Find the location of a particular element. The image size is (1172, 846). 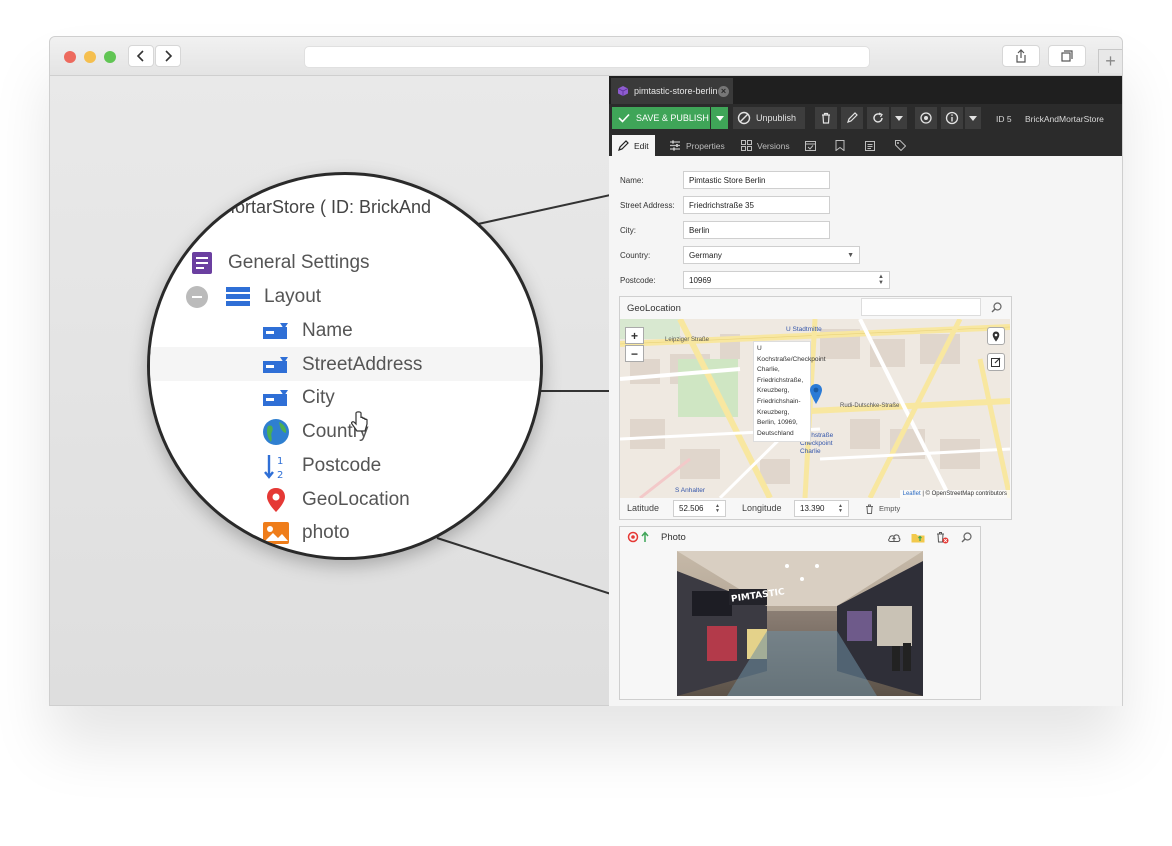

rename-button is located at coordinates (852, 118).